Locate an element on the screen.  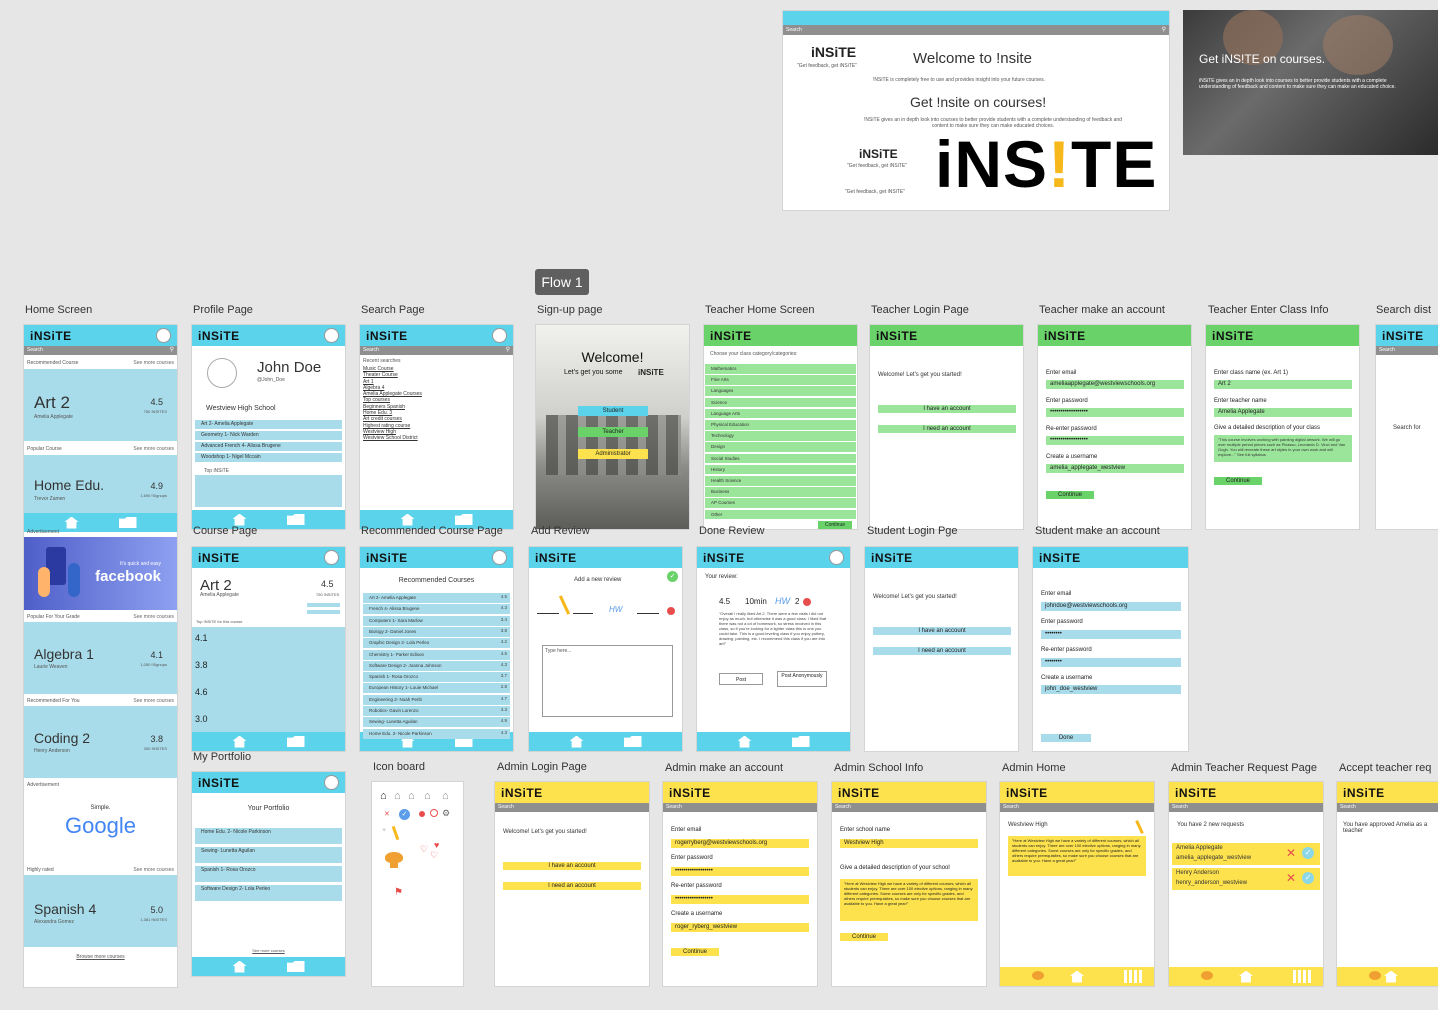
recommended-item: Spanish 1- Rosa Orozco is located at coordinates (436, 677).